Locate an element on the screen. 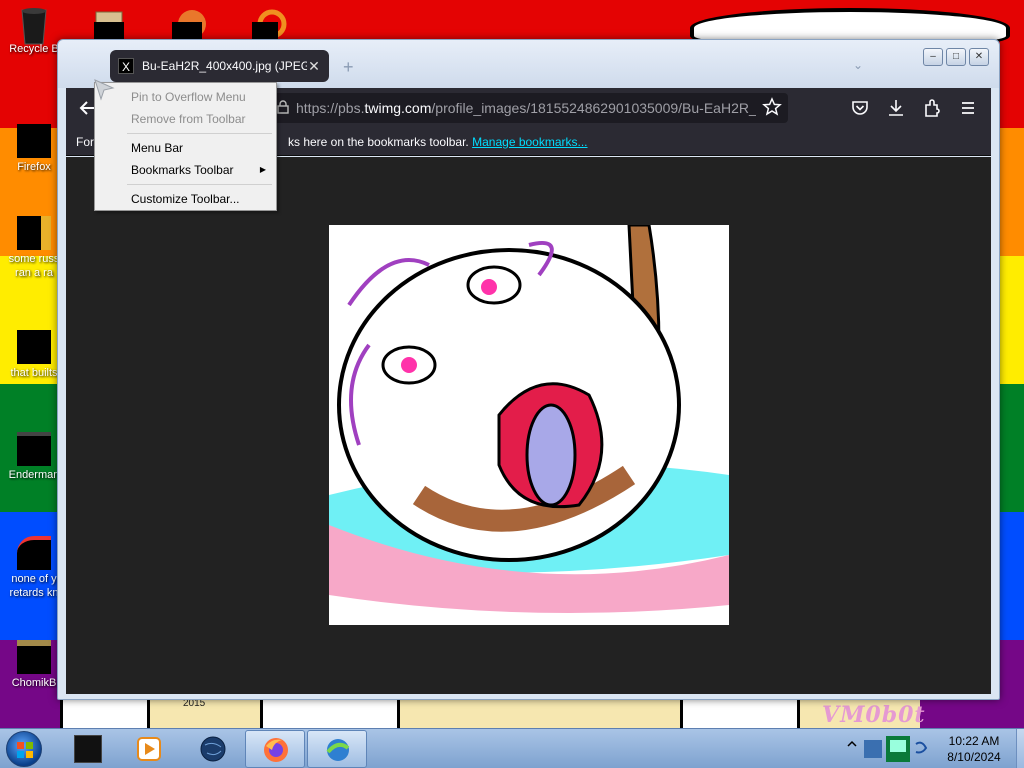 This screenshot has height=768, width=1024. x-logo-icon: X is located at coordinates (126, 66).